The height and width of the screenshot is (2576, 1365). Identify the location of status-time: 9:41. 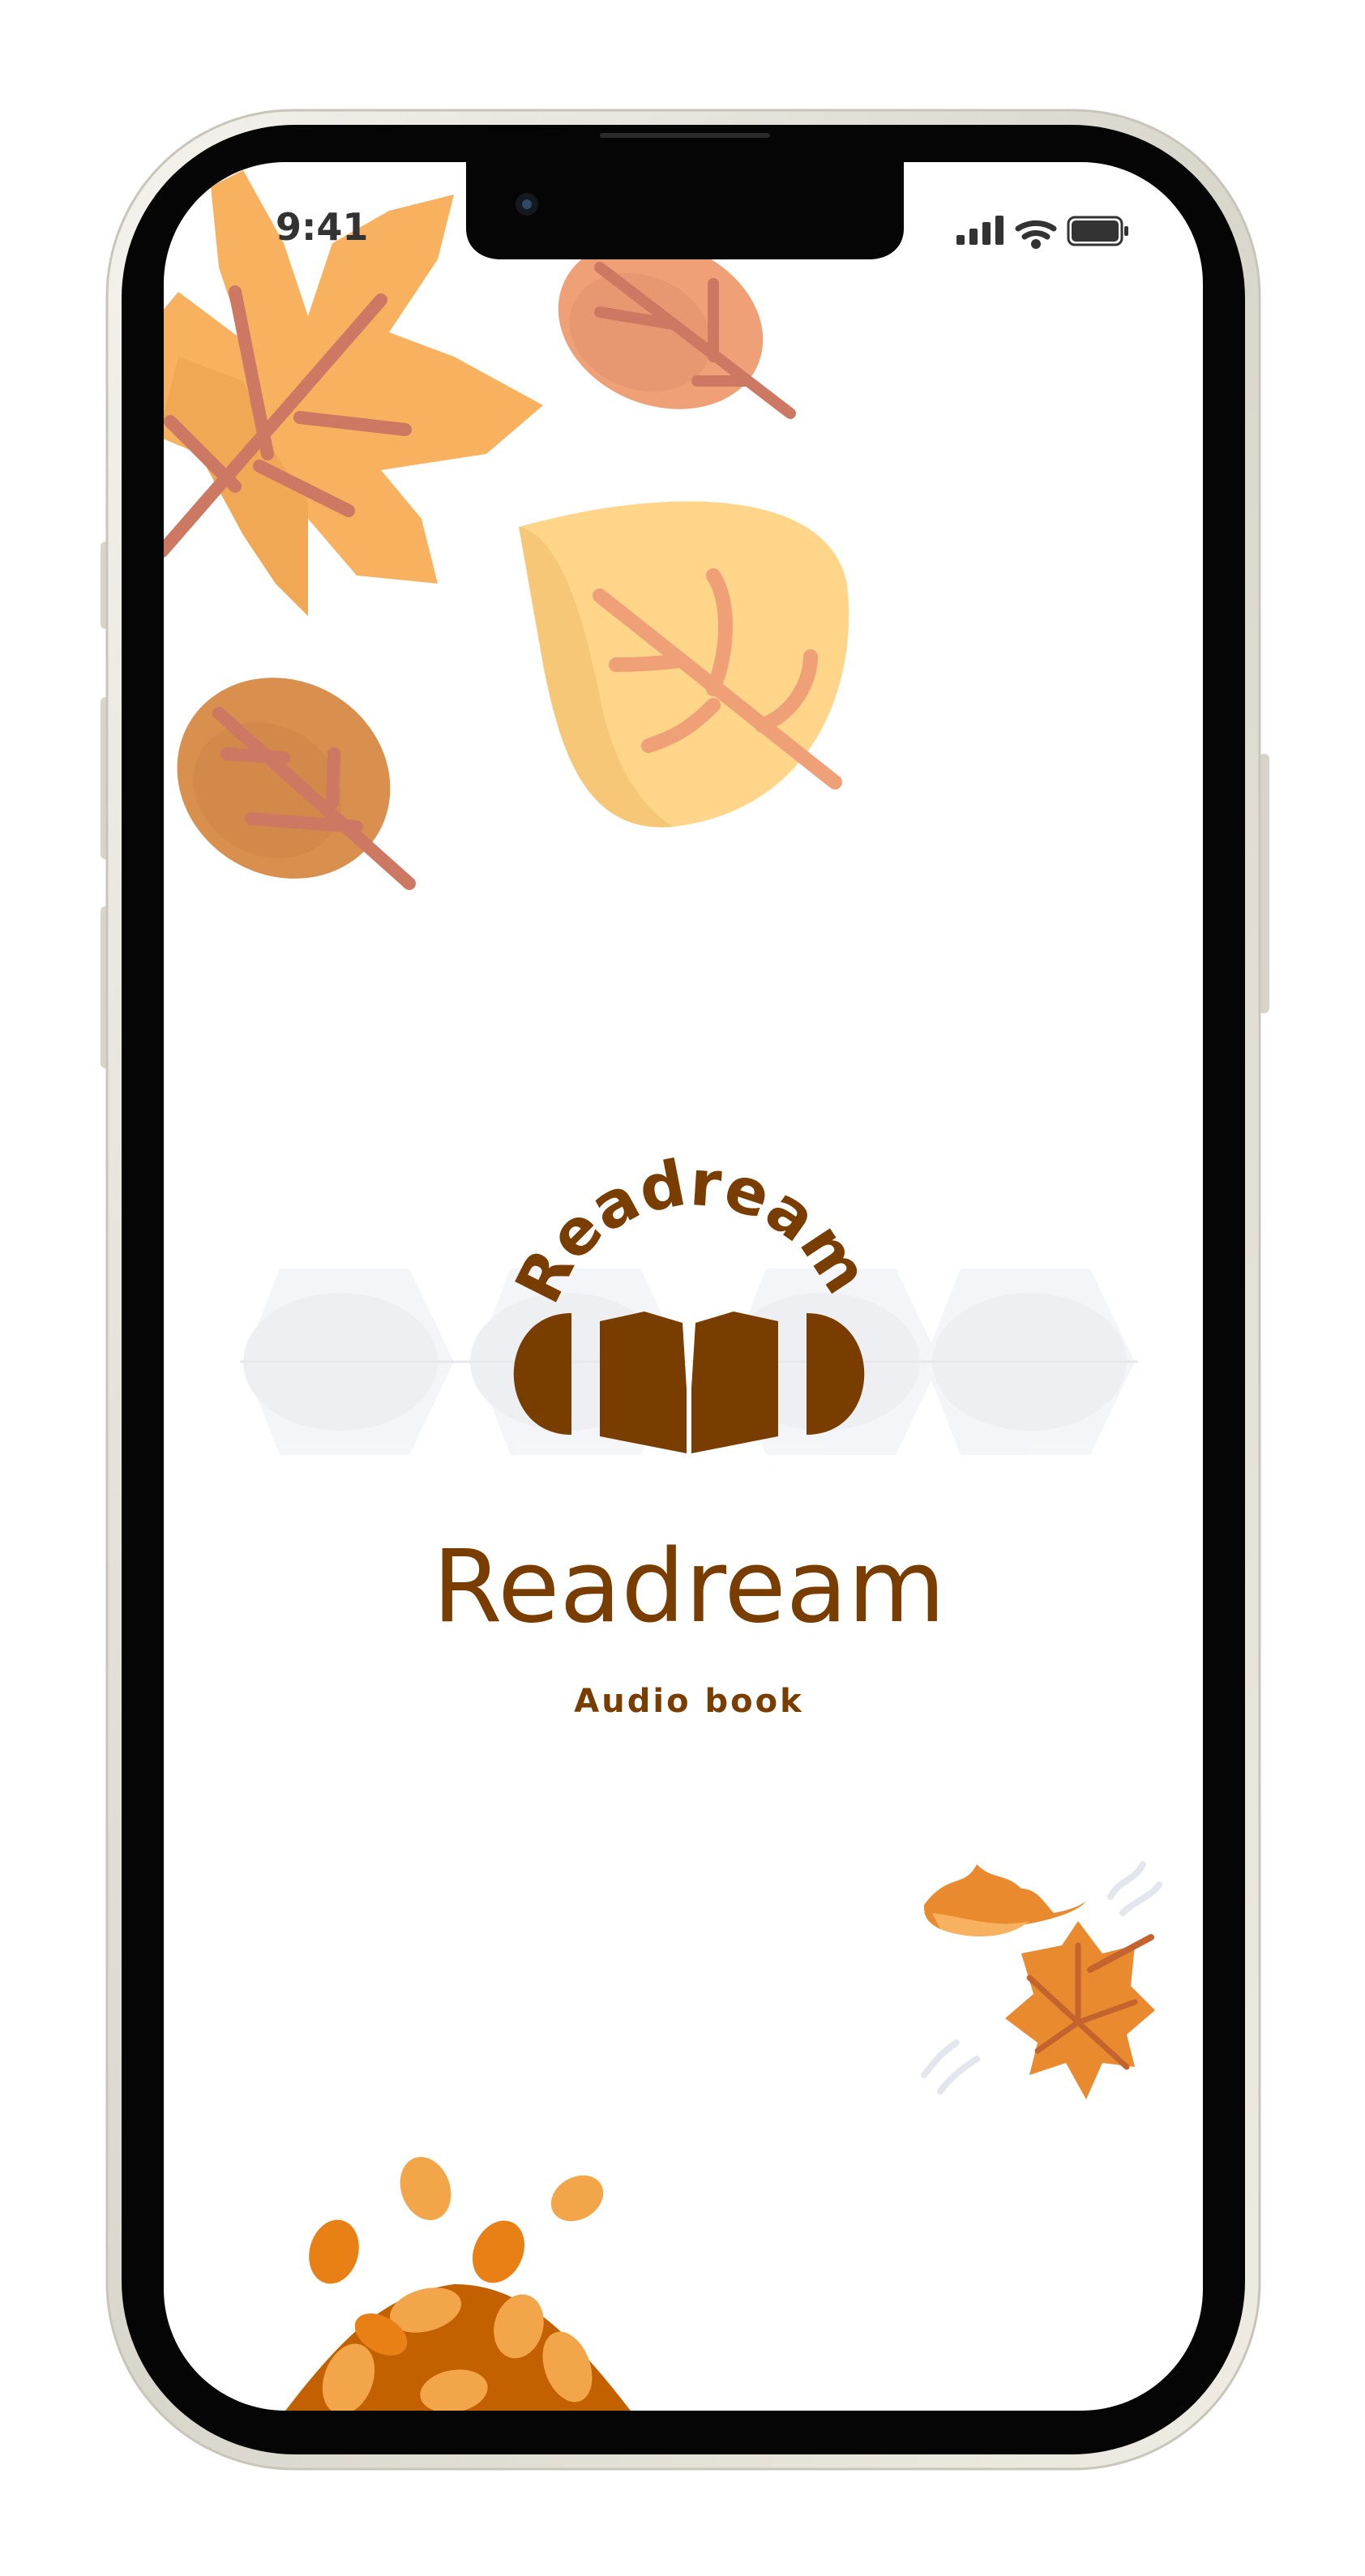
(322, 227).